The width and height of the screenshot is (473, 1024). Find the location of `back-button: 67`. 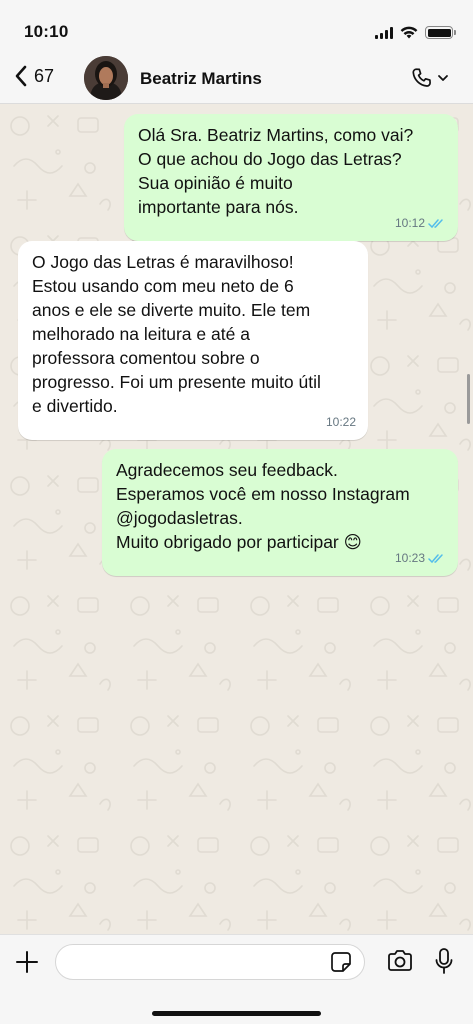

back-button: 67 is located at coordinates (34, 76).